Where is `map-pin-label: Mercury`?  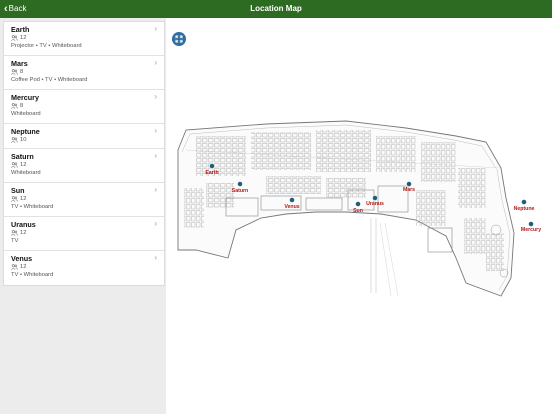
map-pin-label: Mercury is located at coordinates (531, 230).